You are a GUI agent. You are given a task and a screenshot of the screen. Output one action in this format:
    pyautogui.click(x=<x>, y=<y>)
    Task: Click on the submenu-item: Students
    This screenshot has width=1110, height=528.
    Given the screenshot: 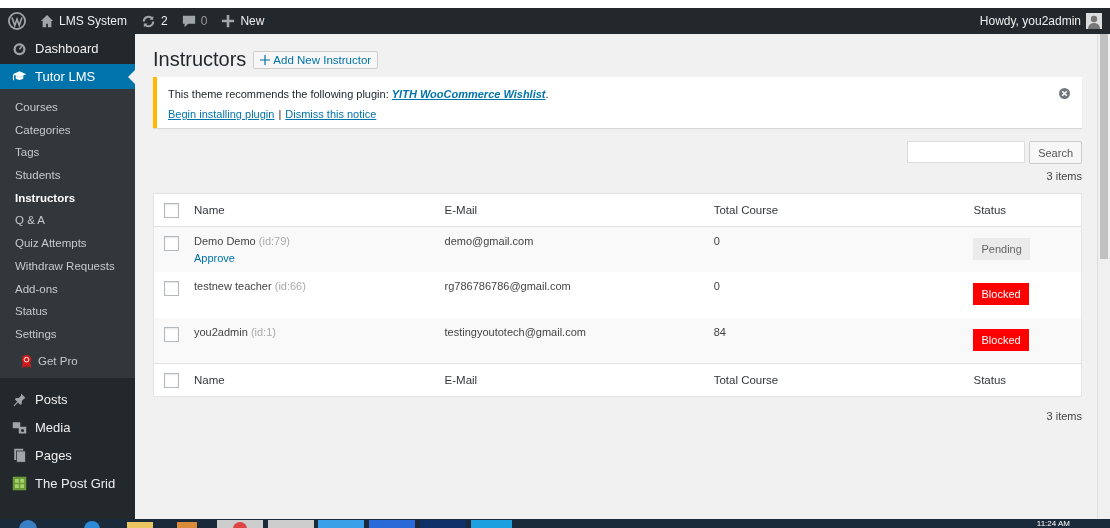 What is the action you would take?
    pyautogui.click(x=67, y=175)
    